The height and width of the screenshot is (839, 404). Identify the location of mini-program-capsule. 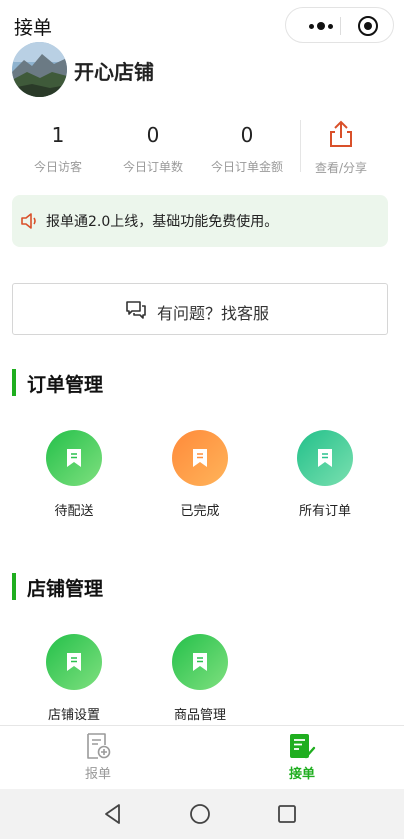
(339, 25).